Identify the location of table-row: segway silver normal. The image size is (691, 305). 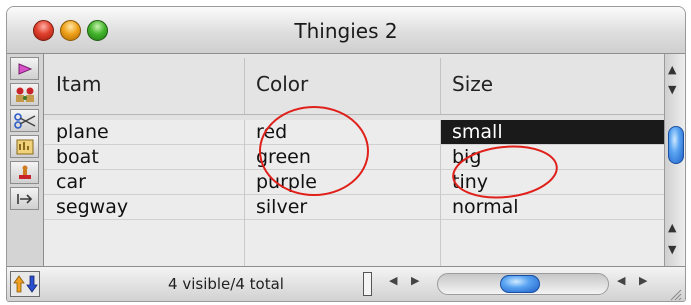
(354, 207).